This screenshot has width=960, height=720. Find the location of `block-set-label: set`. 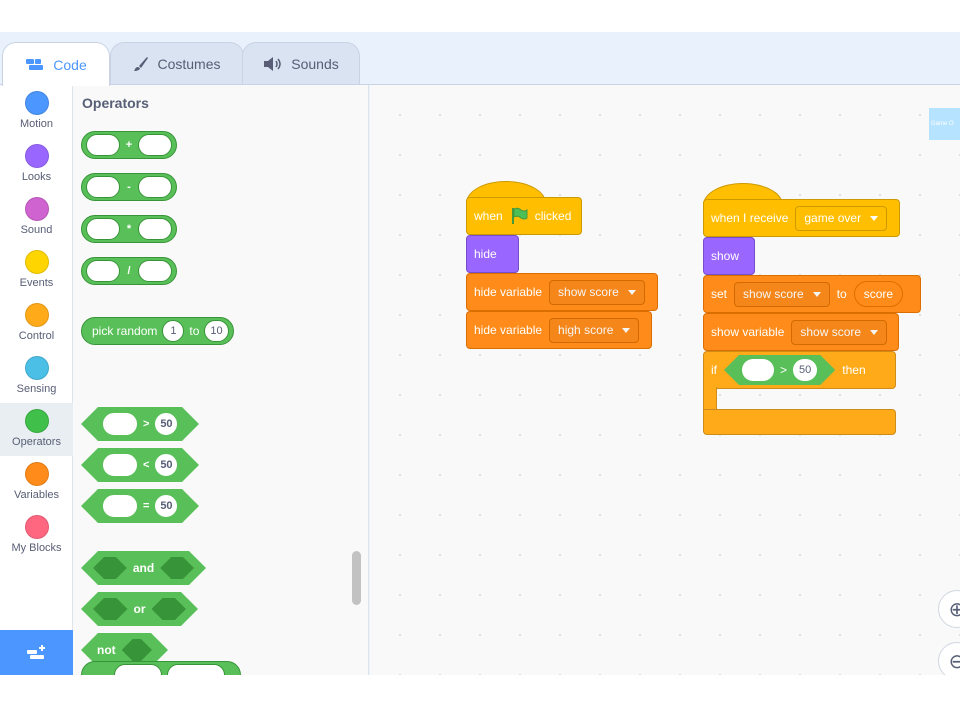

block-set-label: set is located at coordinates (719, 294).